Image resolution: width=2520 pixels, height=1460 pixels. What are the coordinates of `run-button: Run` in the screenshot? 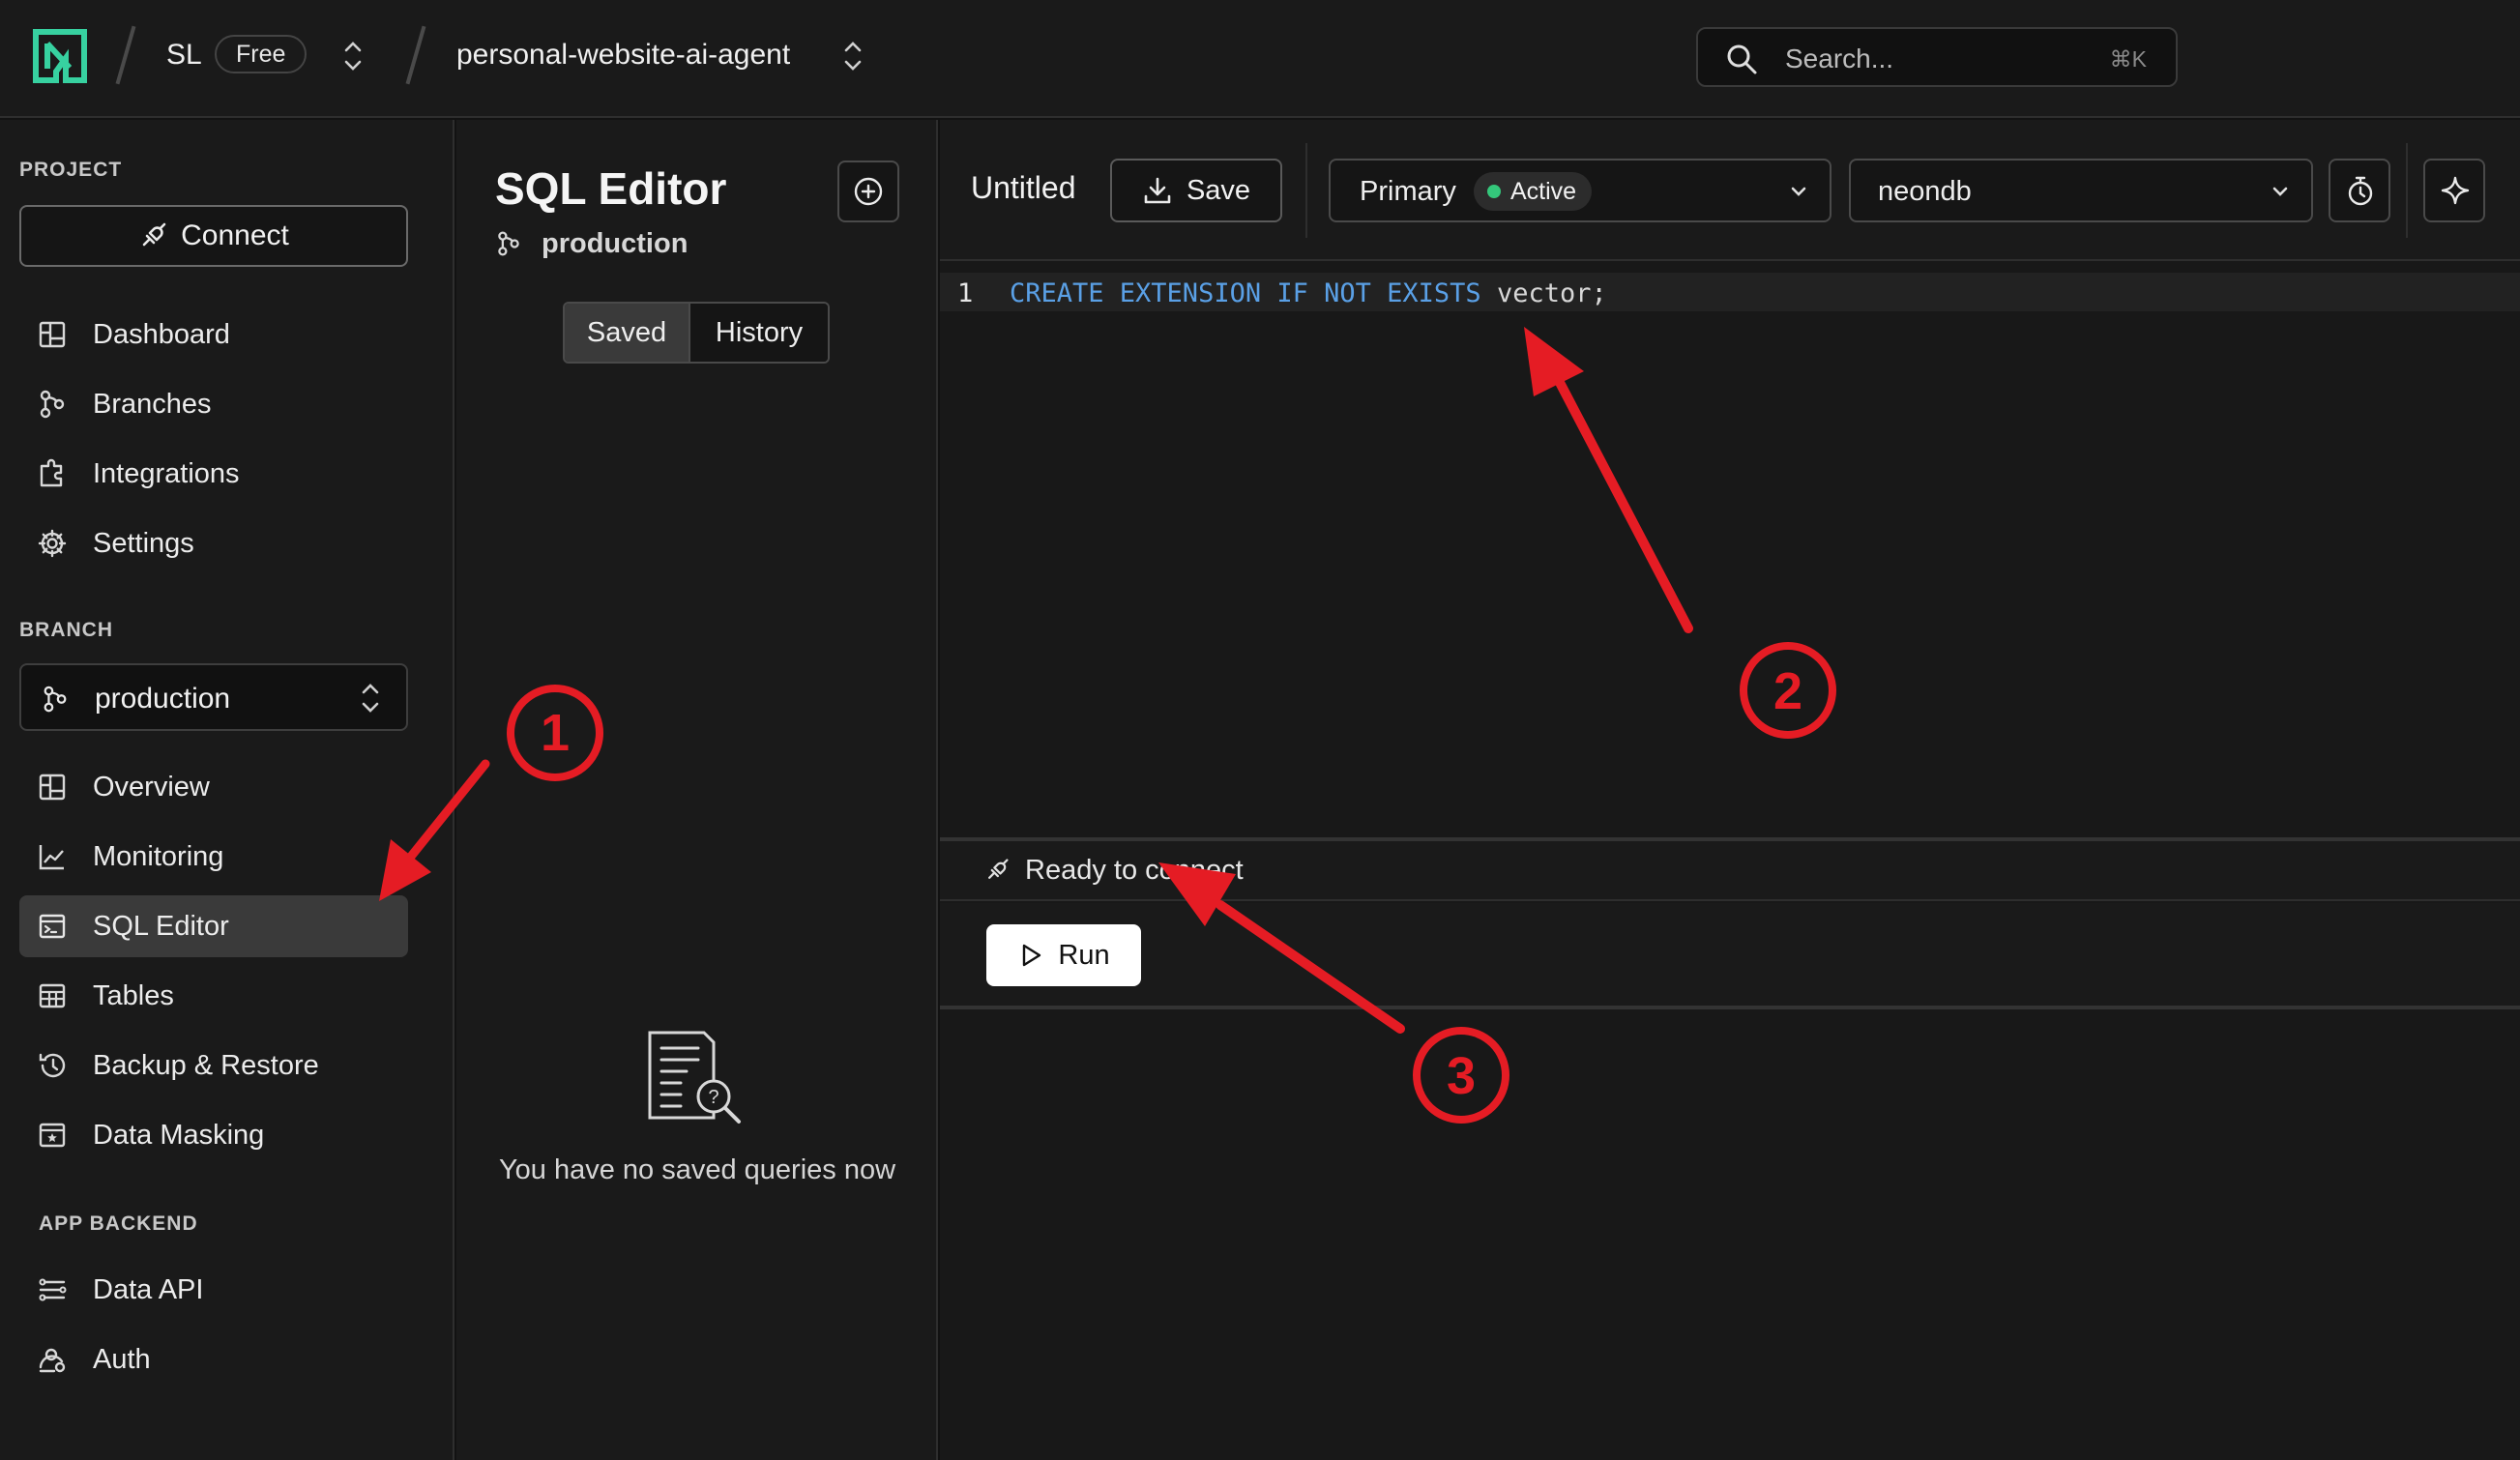 It's located at (1063, 955).